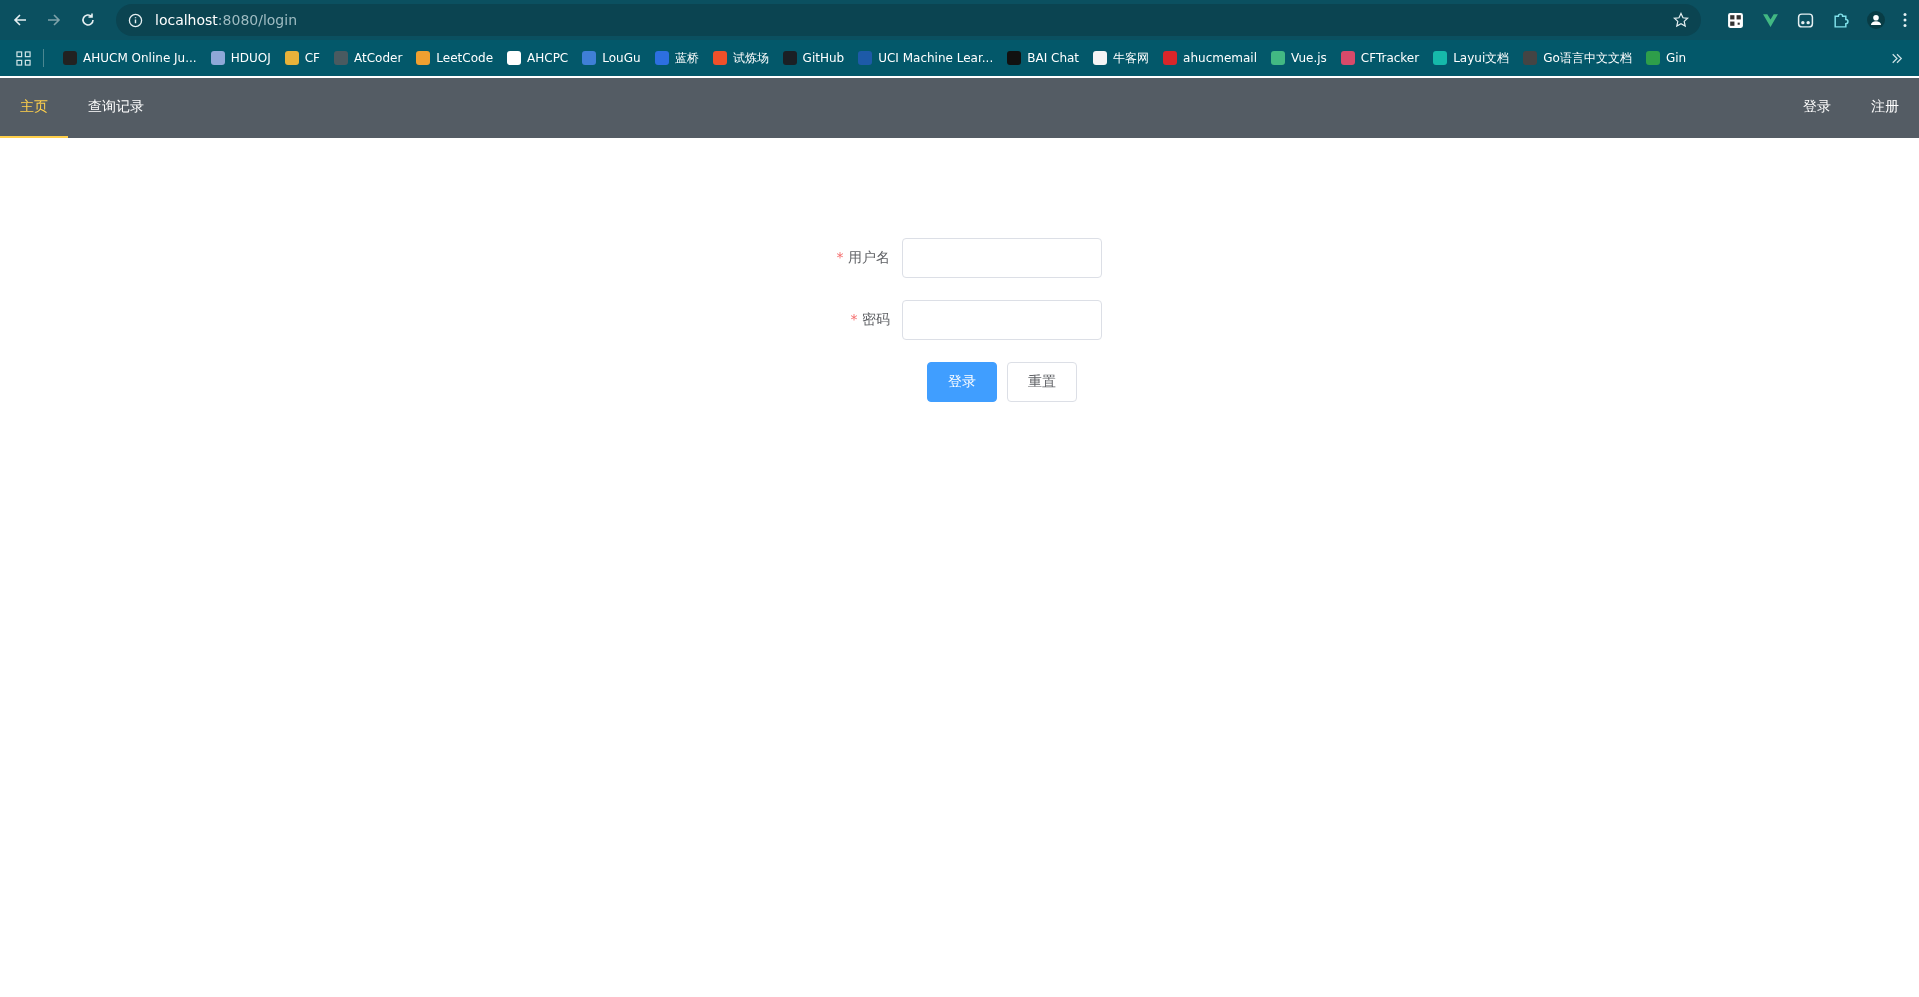  I want to click on bookmark-item: ahucmemail, so click(1210, 58).